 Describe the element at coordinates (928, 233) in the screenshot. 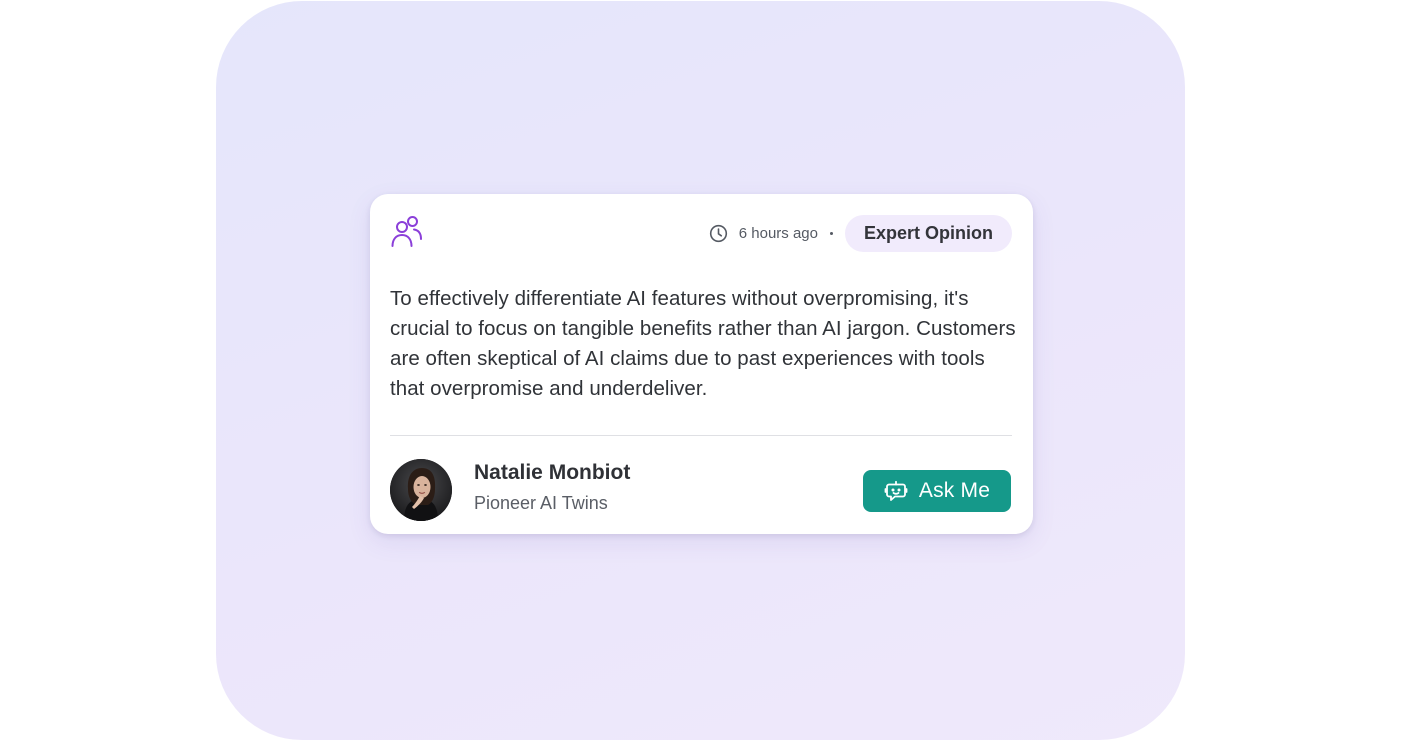

I see `category-badge: Expert Opinion` at that location.